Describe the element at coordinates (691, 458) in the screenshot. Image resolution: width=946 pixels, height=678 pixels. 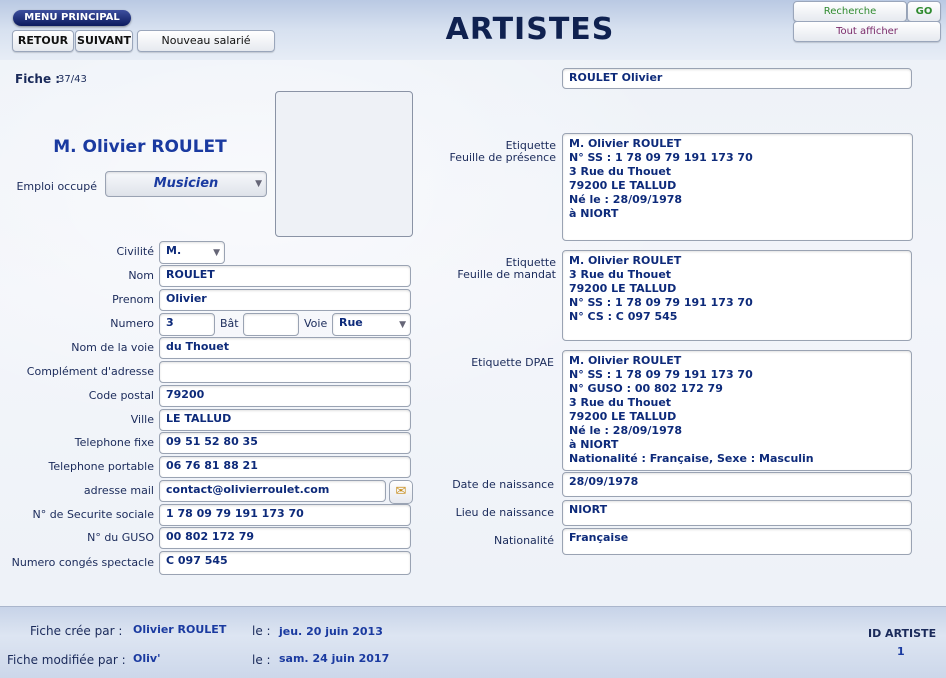
I see `etiquette-line: Nationalité : Française, Sexe : Masculin` at that location.